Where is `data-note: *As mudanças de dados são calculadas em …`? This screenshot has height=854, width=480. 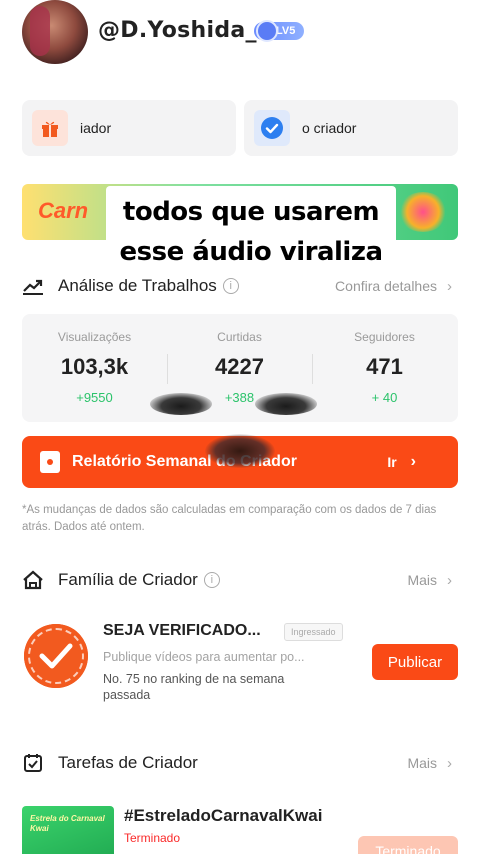
data-note: *As mudanças de dados são calculadas em … is located at coordinates (229, 518).